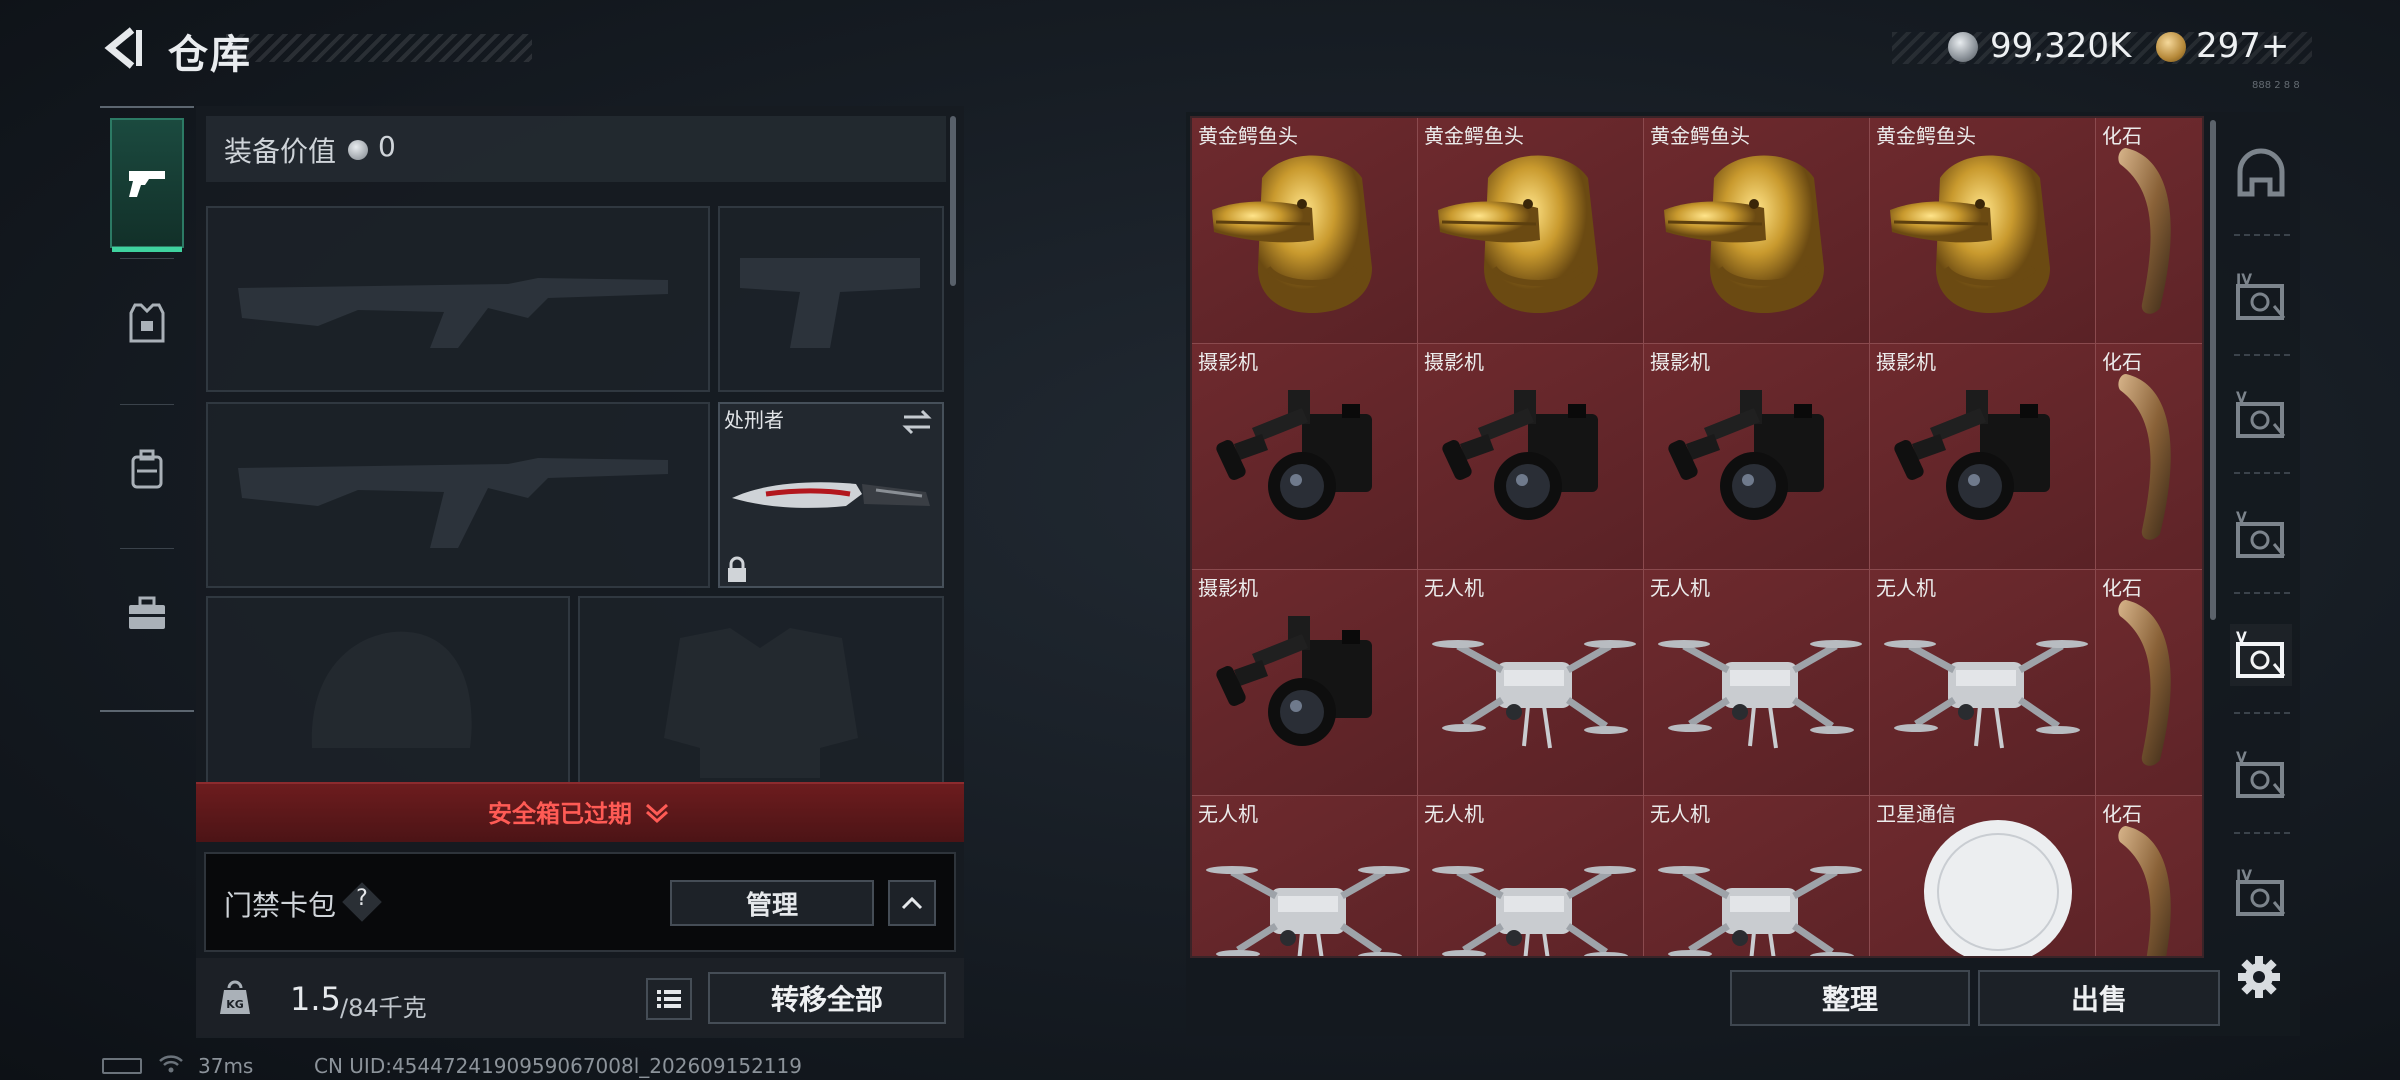 This screenshot has height=1080, width=2400. Describe the element at coordinates (2122, 814) in the screenshot. I see `inventory-item-name: 化石` at that location.